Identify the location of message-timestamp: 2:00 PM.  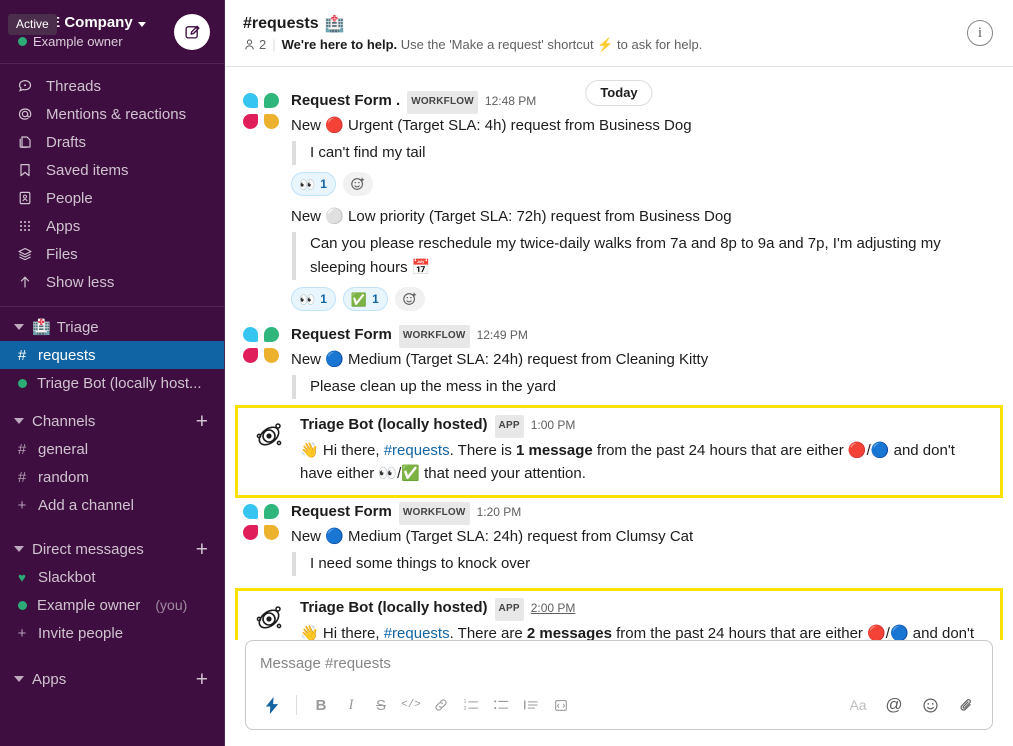
(553, 608).